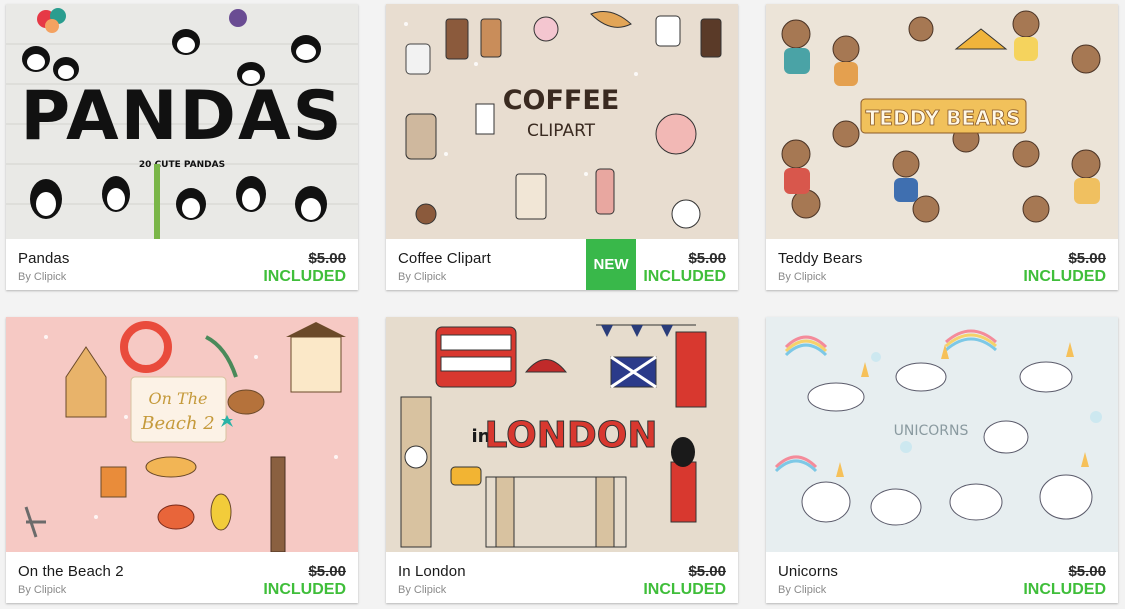 The image size is (1125, 609). I want to click on product-info: In London By Clipick $5.00 INCLUDED, so click(562, 577).